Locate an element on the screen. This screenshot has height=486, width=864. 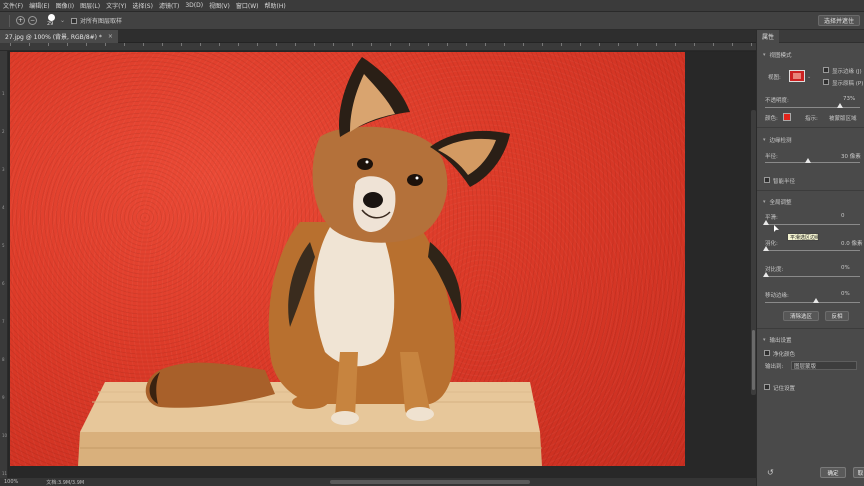
section-output-settings: ▾ 输出设置 is located at coordinates (777, 340).